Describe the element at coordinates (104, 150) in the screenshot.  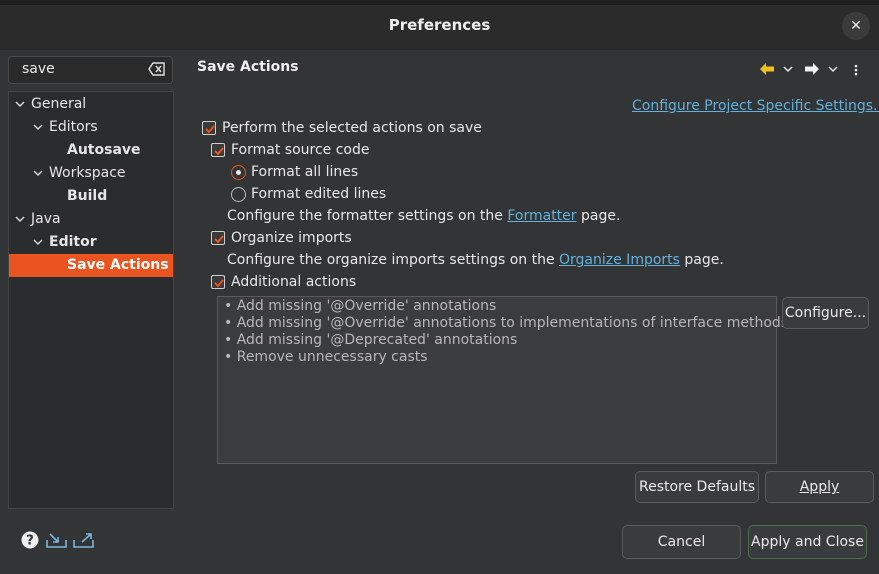
I see `tree-item-label: Autosave` at that location.